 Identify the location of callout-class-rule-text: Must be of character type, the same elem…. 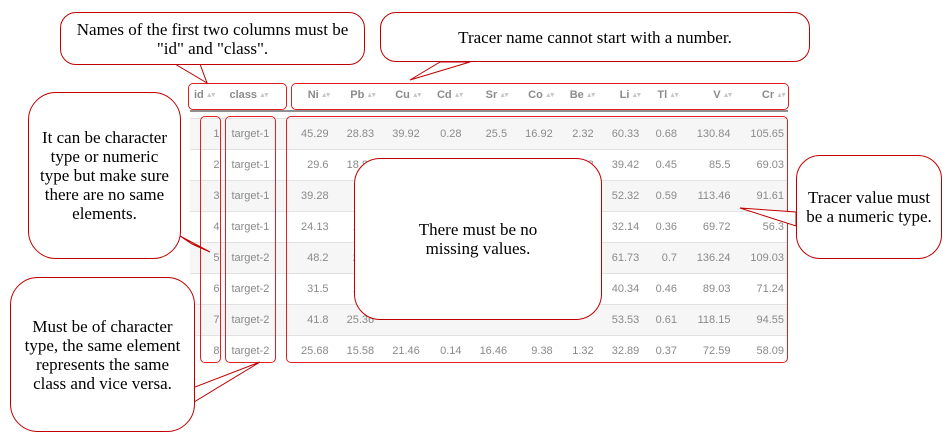
(102, 354).